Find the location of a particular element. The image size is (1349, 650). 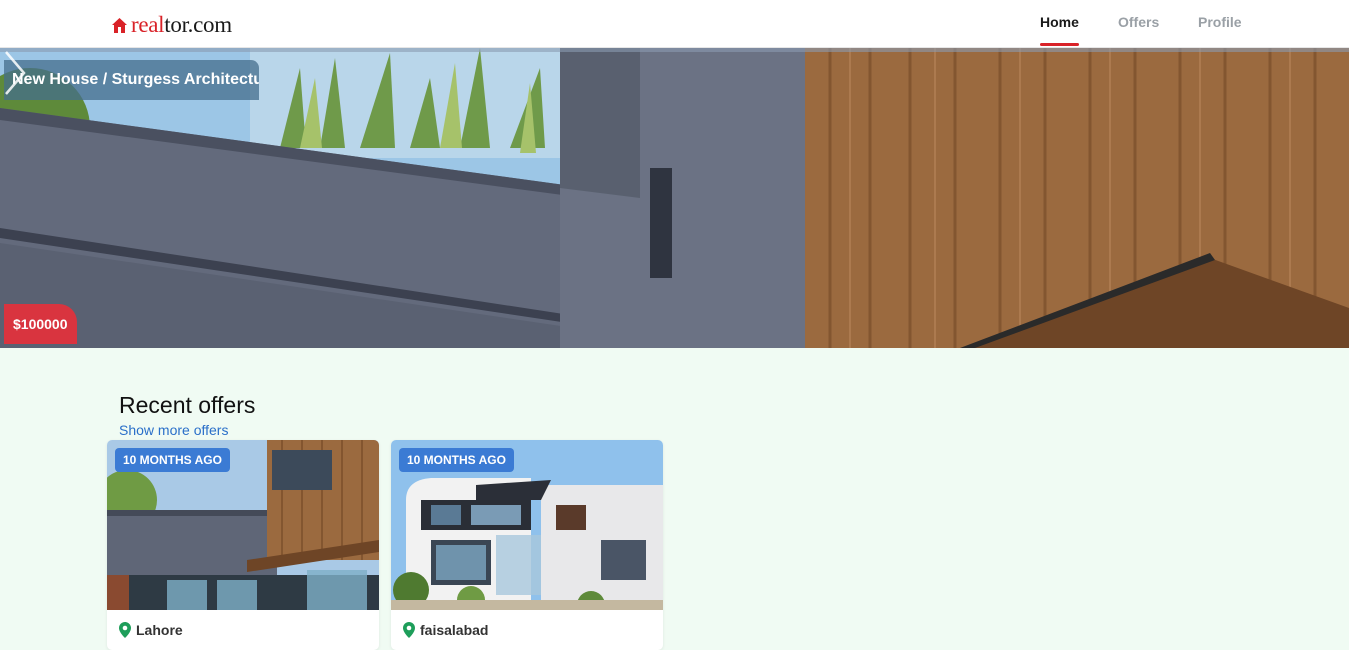

nav-active-indicator is located at coordinates (1059, 44).